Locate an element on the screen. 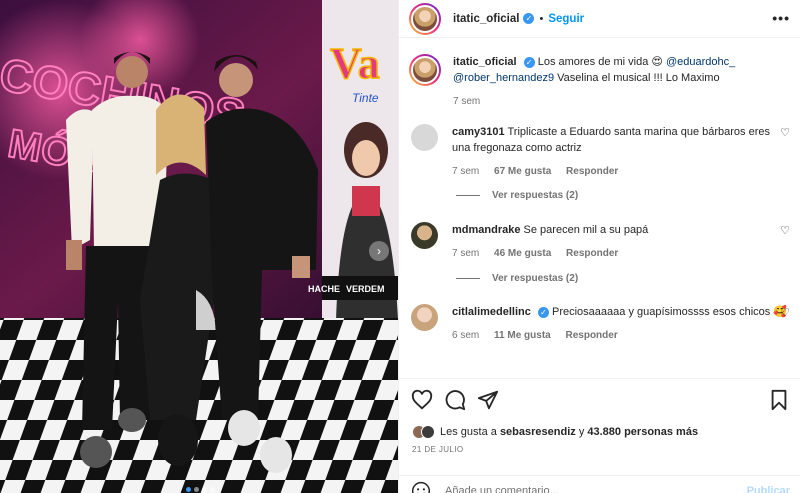 Image resolution: width=800 pixels, height=493 pixels. caption-avatar is located at coordinates (425, 70).